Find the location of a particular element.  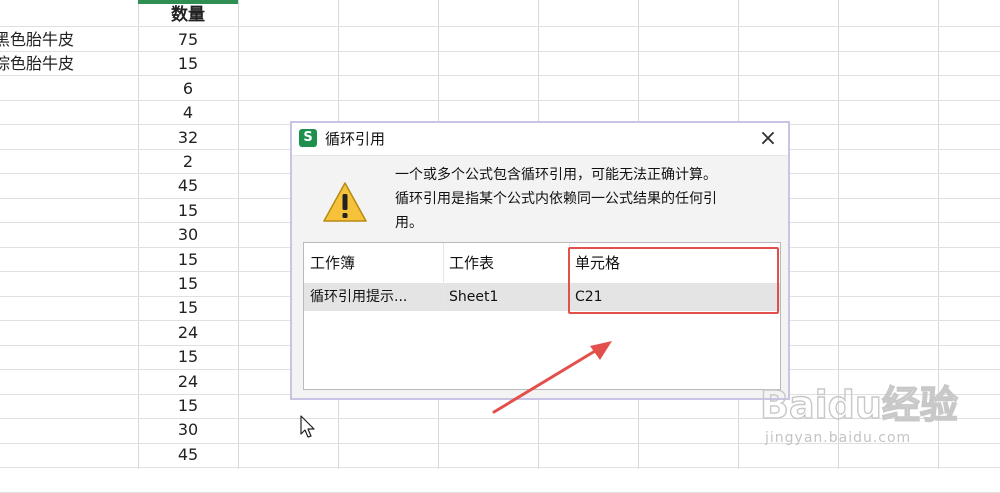

cell-quantity: 2 is located at coordinates (188, 162).